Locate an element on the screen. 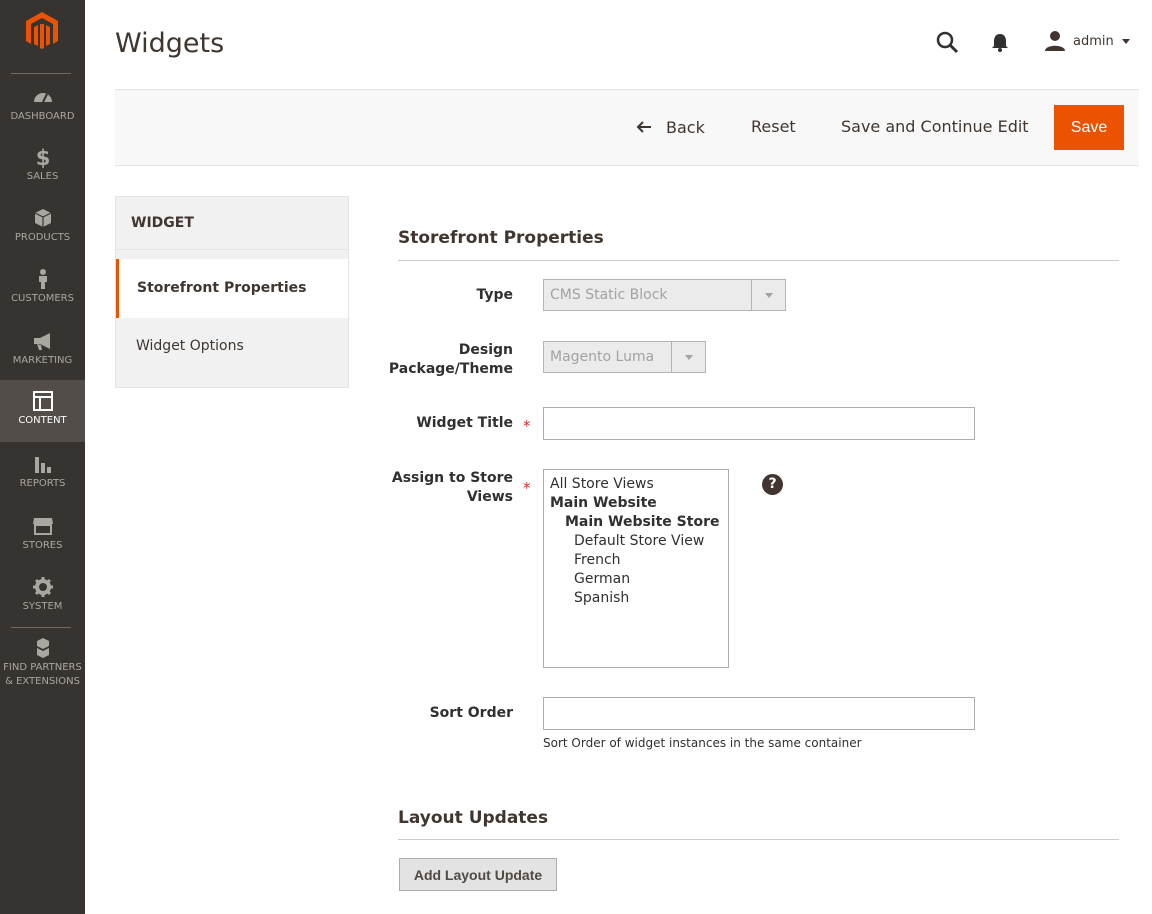 The width and height of the screenshot is (1152, 914). nav-label: CONTENT is located at coordinates (42, 420).